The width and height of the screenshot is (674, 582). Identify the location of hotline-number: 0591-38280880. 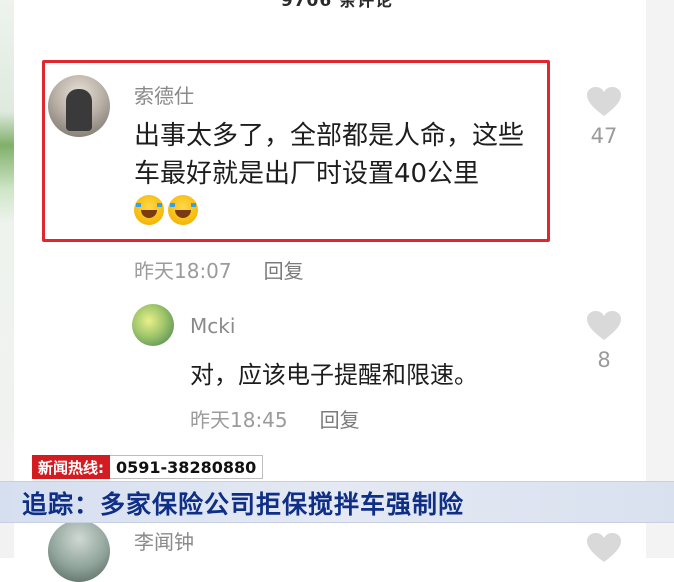
(187, 467).